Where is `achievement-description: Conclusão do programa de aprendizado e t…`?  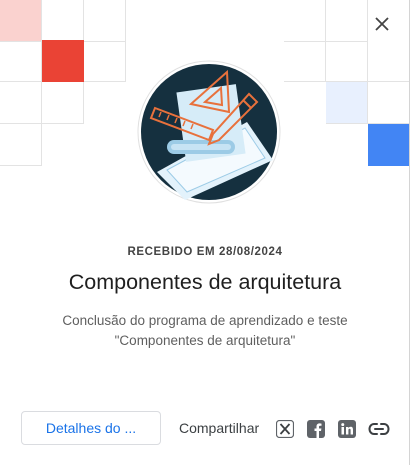 achievement-description: Conclusão do programa de aprendizado e t… is located at coordinates (205, 331).